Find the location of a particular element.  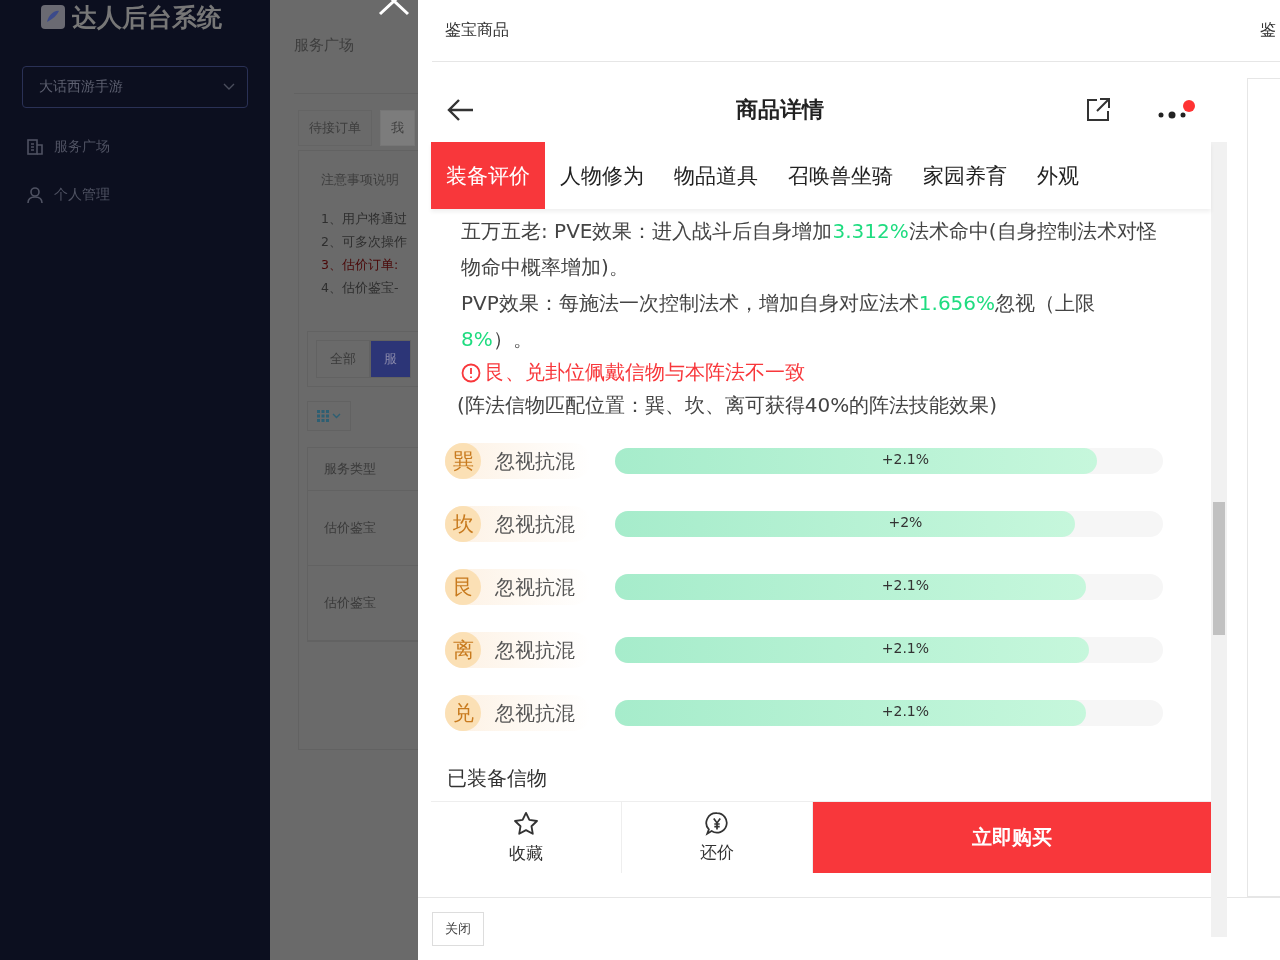

more-button is located at coordinates (1176, 110).